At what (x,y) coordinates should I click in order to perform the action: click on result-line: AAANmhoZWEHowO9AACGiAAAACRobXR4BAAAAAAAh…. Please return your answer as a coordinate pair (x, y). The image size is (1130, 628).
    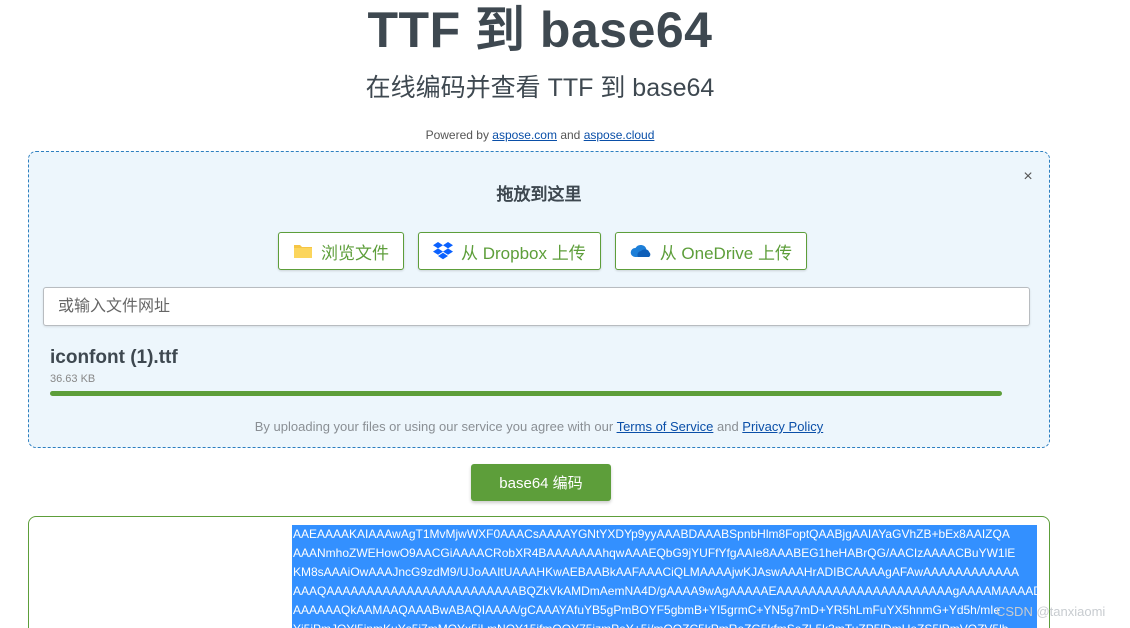
    Looking at the image, I should click on (664, 553).